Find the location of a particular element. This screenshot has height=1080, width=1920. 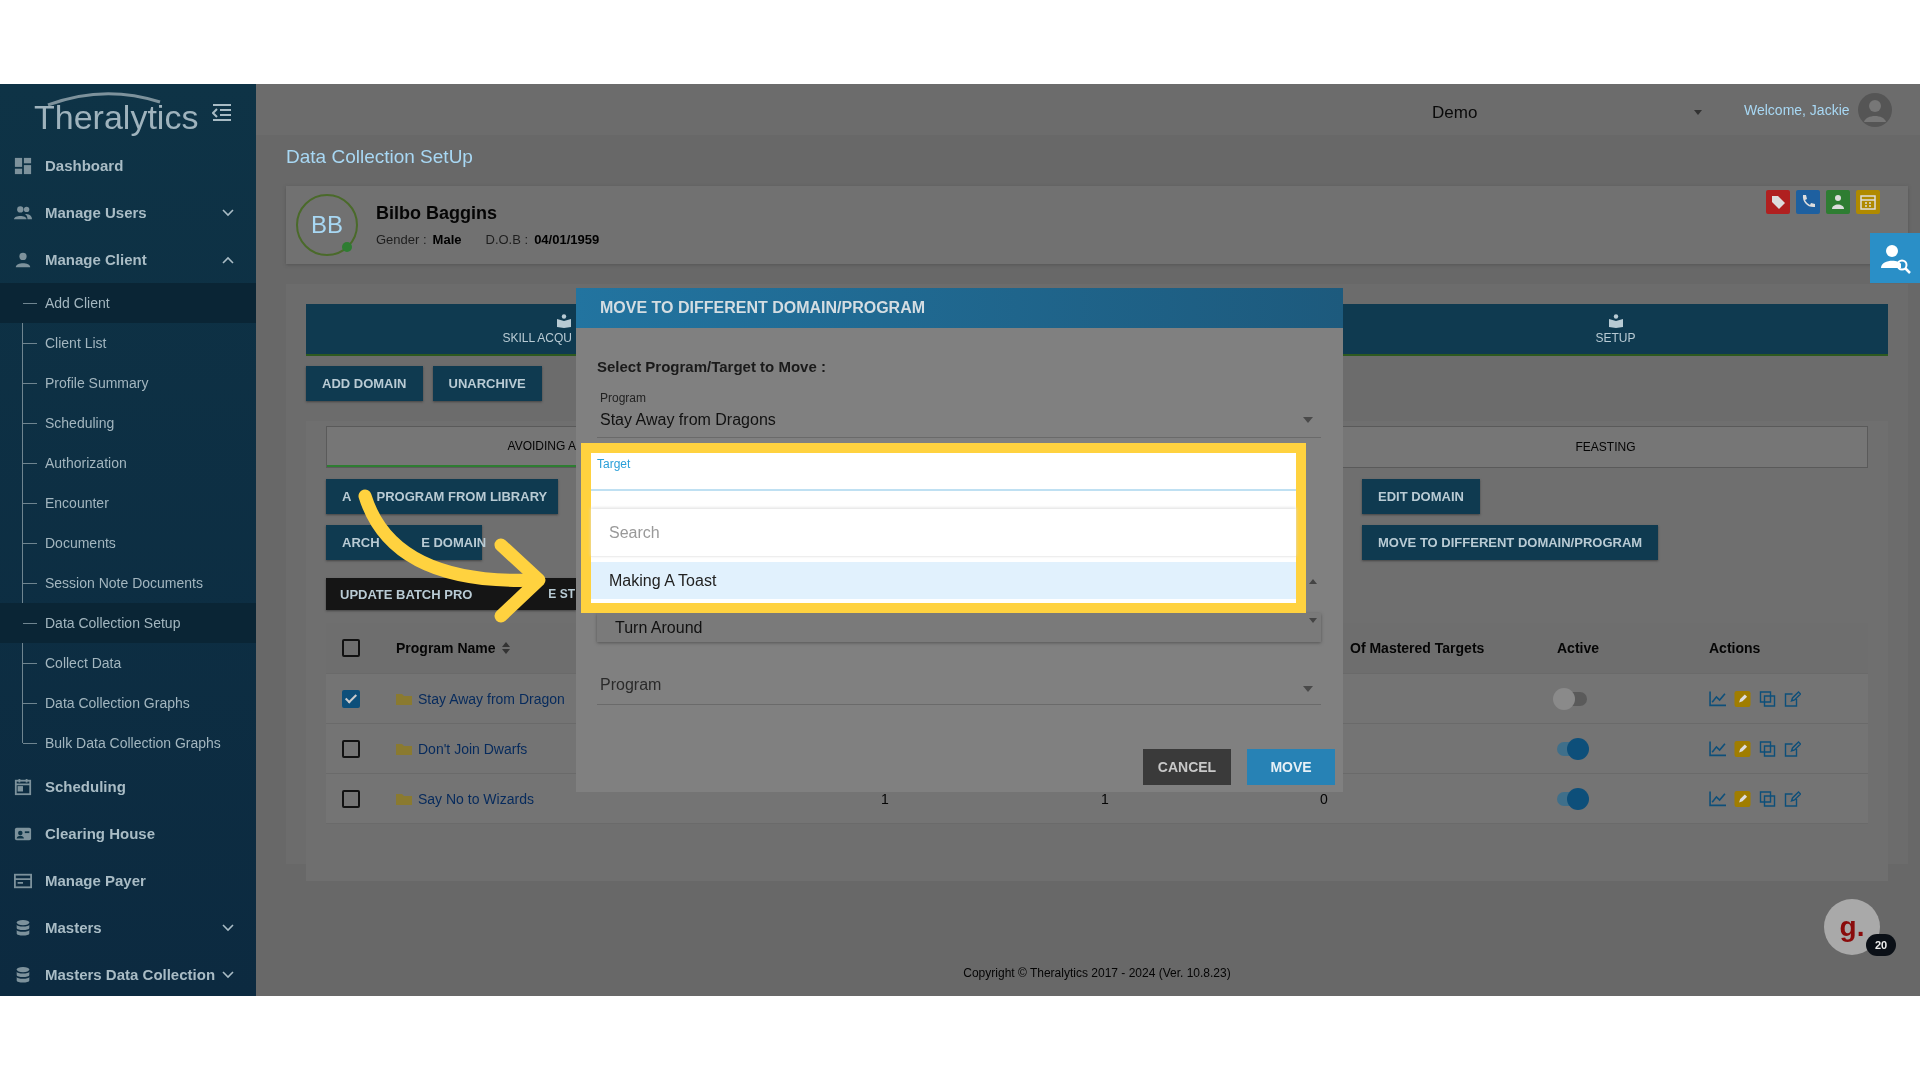

cancel-button: CANCEL is located at coordinates (1187, 767).